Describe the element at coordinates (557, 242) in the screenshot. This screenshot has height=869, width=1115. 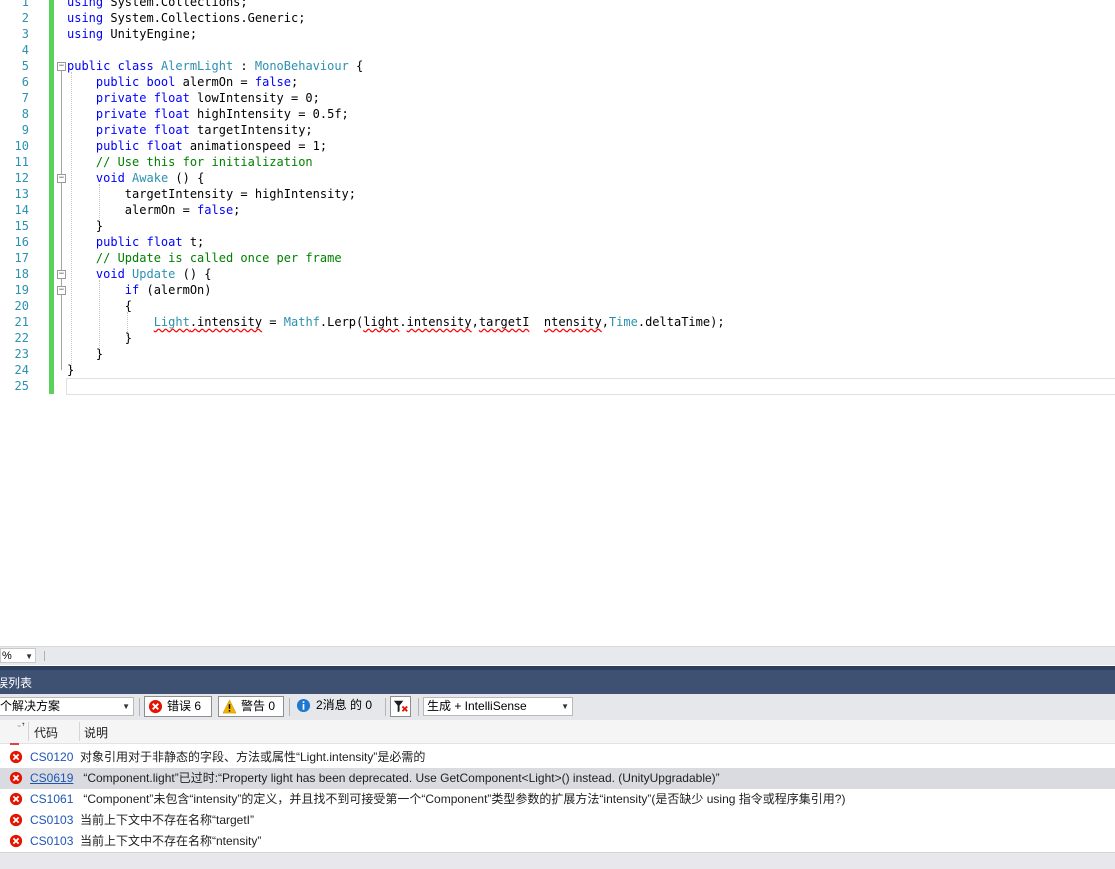
I see `code-line: 16 public float t;` at that location.